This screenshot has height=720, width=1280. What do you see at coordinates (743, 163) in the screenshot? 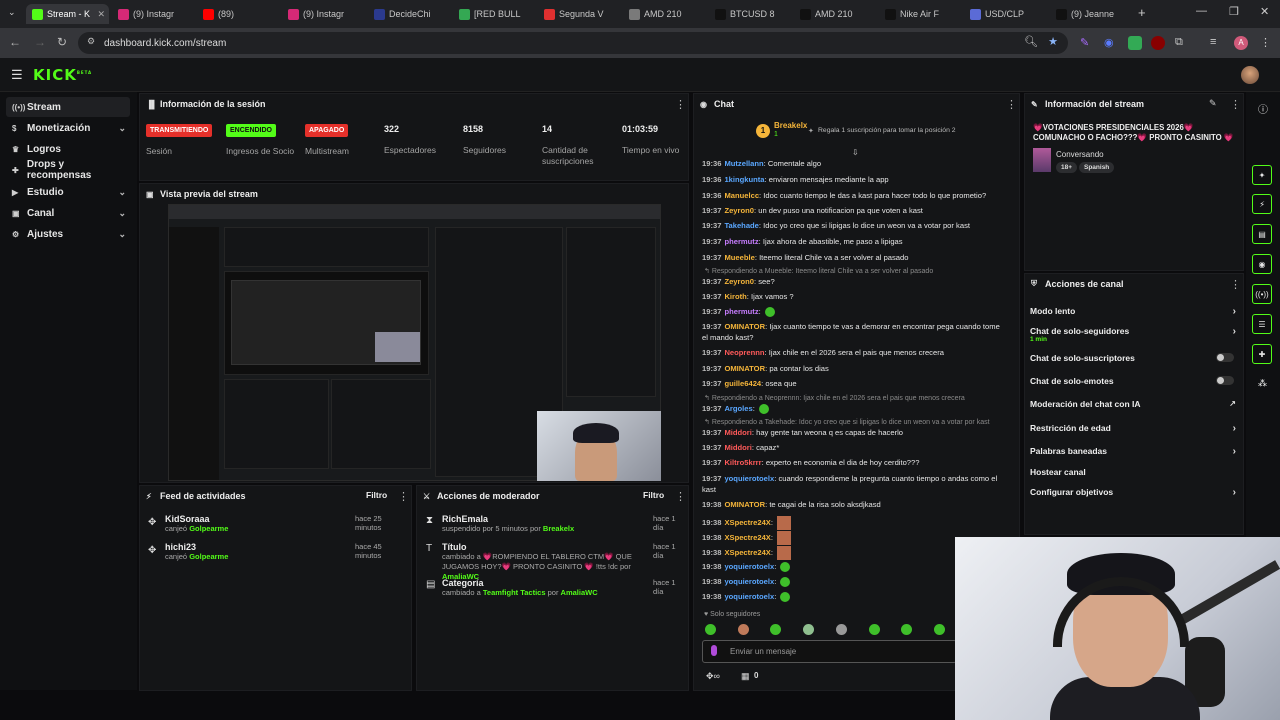
I see `chat-username: Mutzellann` at bounding box center [743, 163].